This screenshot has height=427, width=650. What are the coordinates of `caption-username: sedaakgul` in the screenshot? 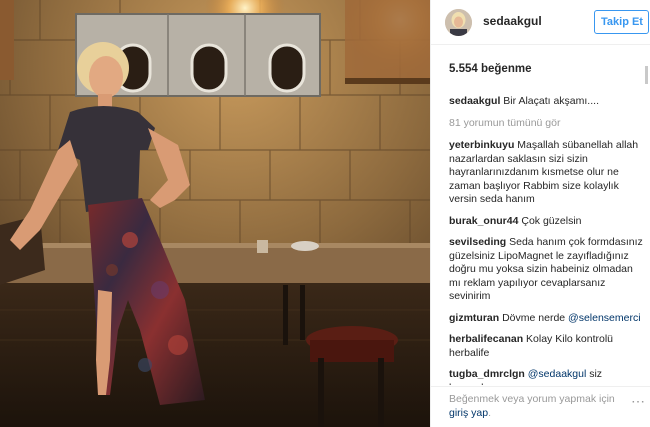 It's located at (474, 101).